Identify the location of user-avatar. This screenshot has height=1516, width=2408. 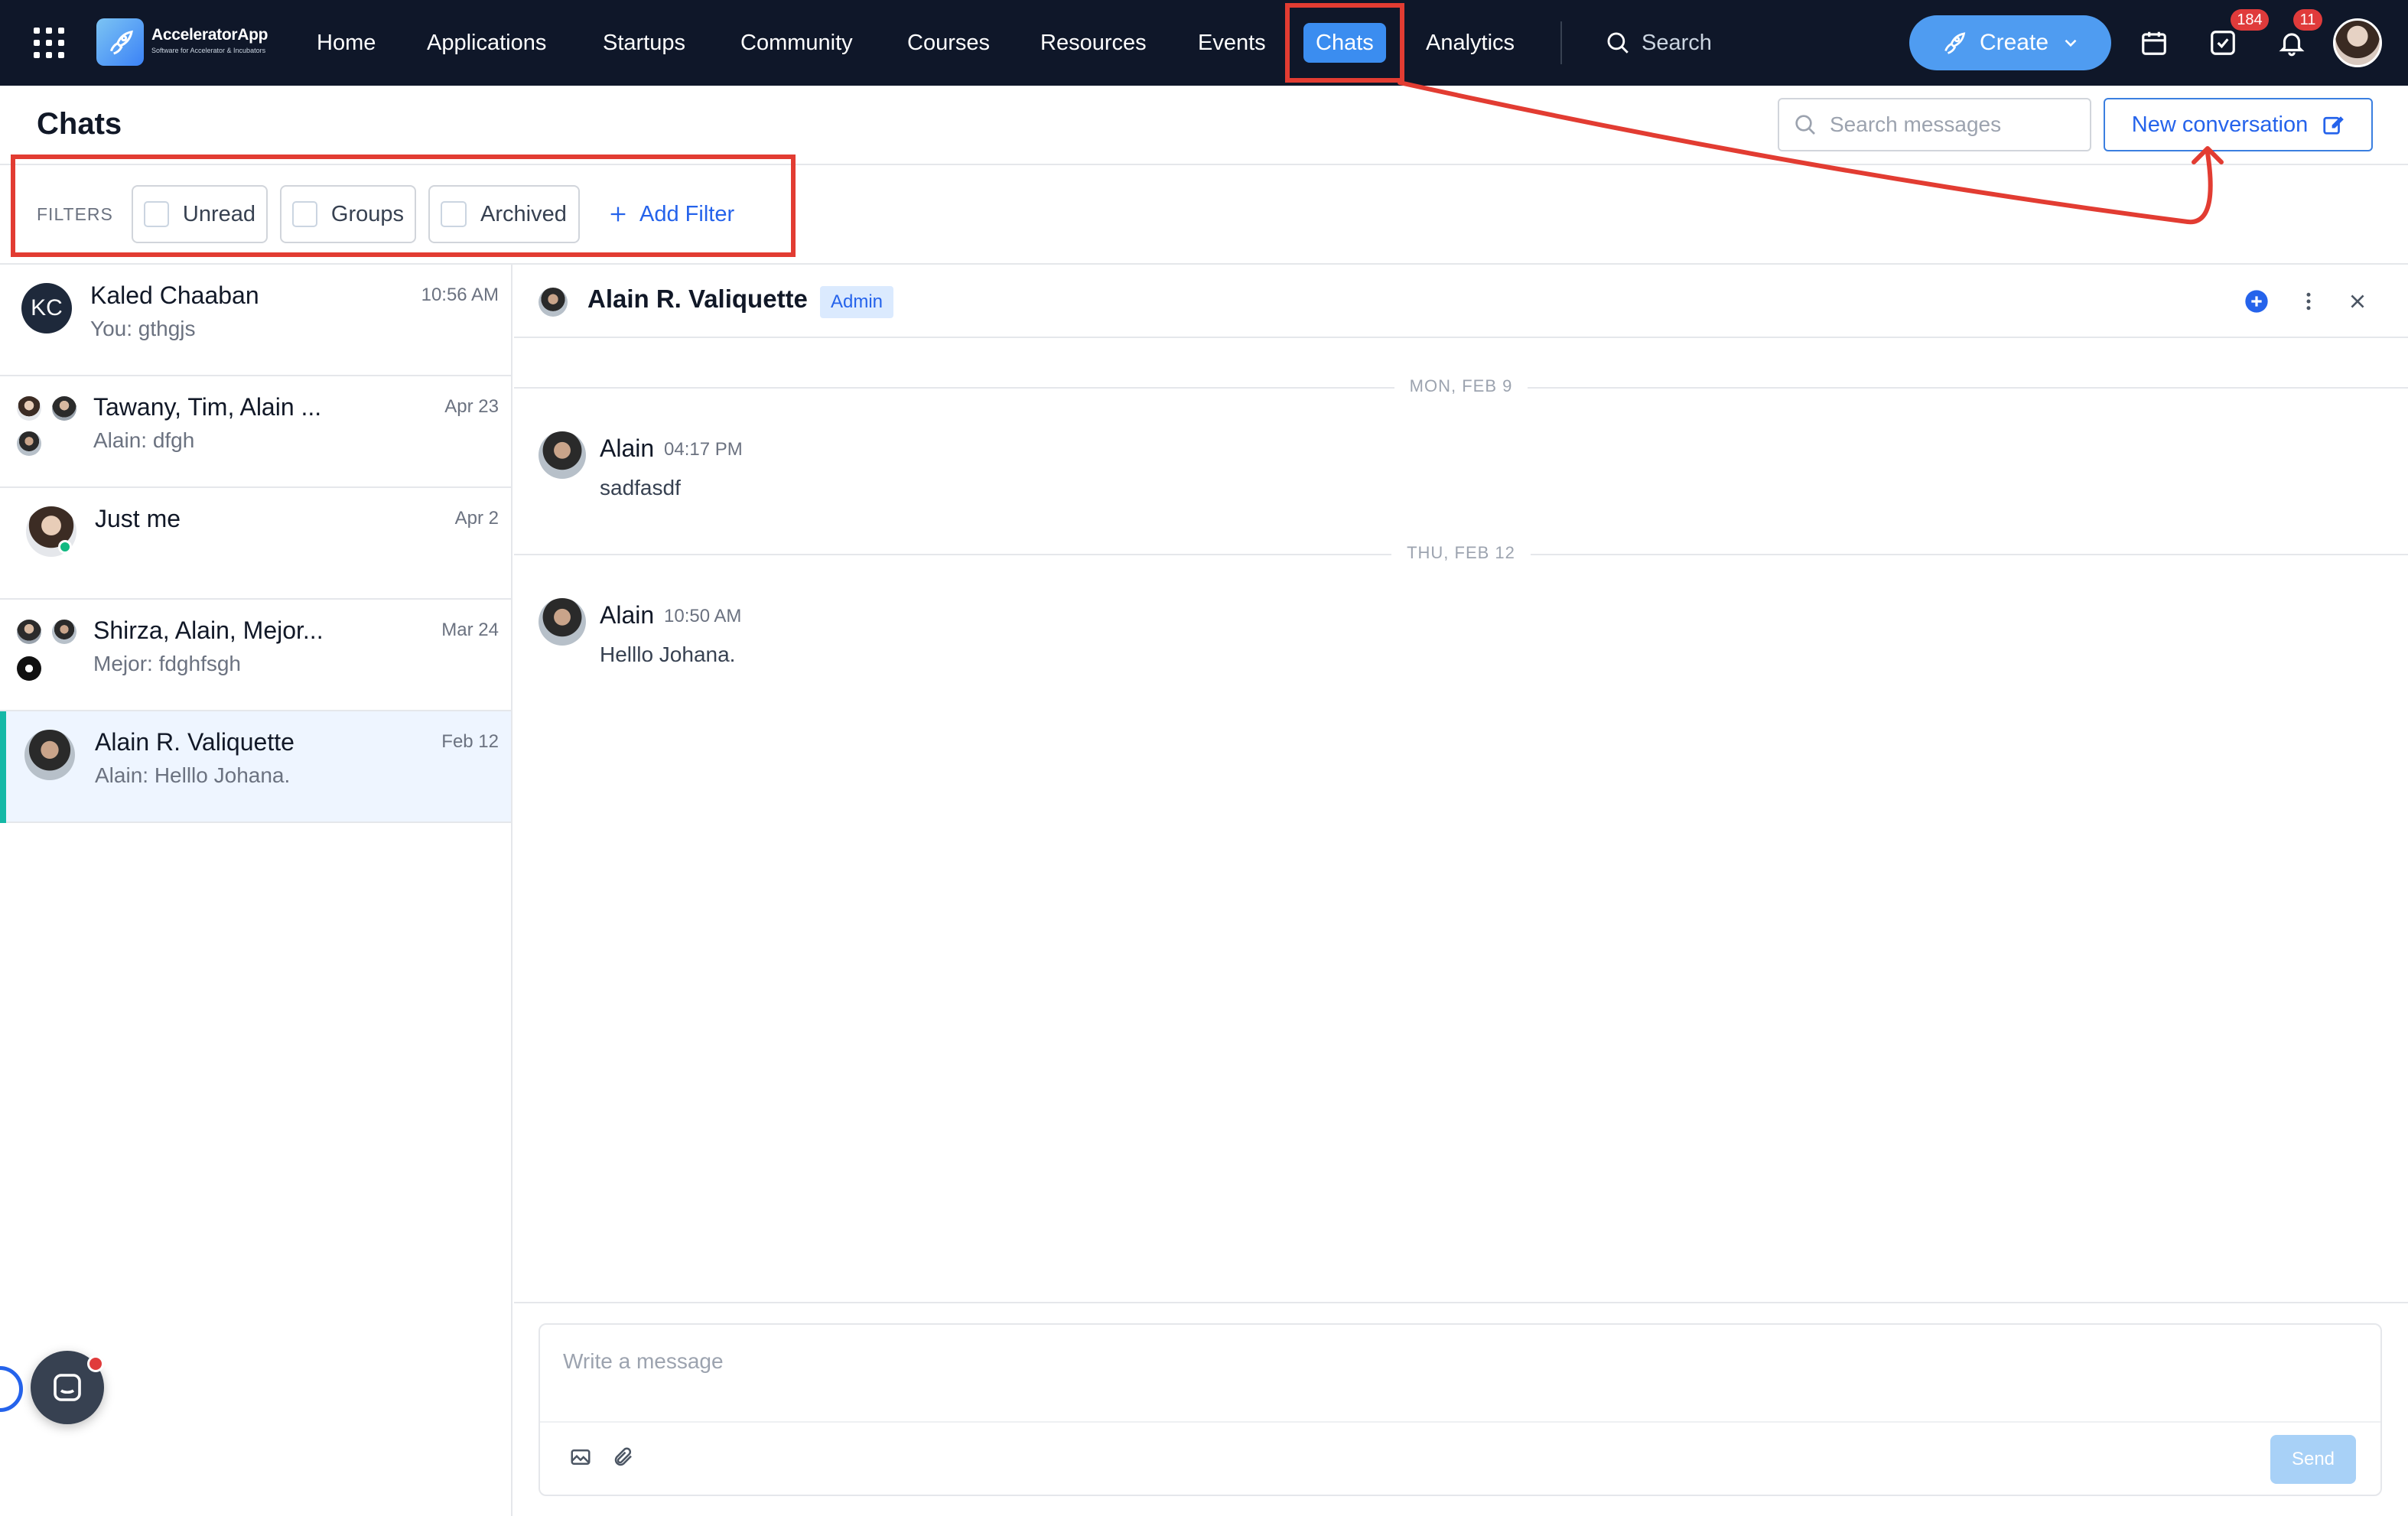
(2357, 43).